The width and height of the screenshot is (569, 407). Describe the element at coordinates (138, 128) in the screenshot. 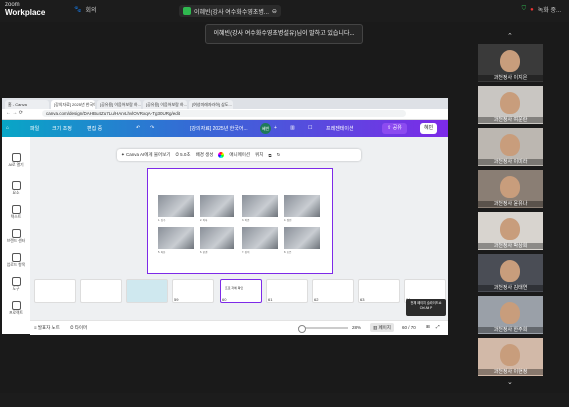

I see `undo-icon: ↶` at that location.